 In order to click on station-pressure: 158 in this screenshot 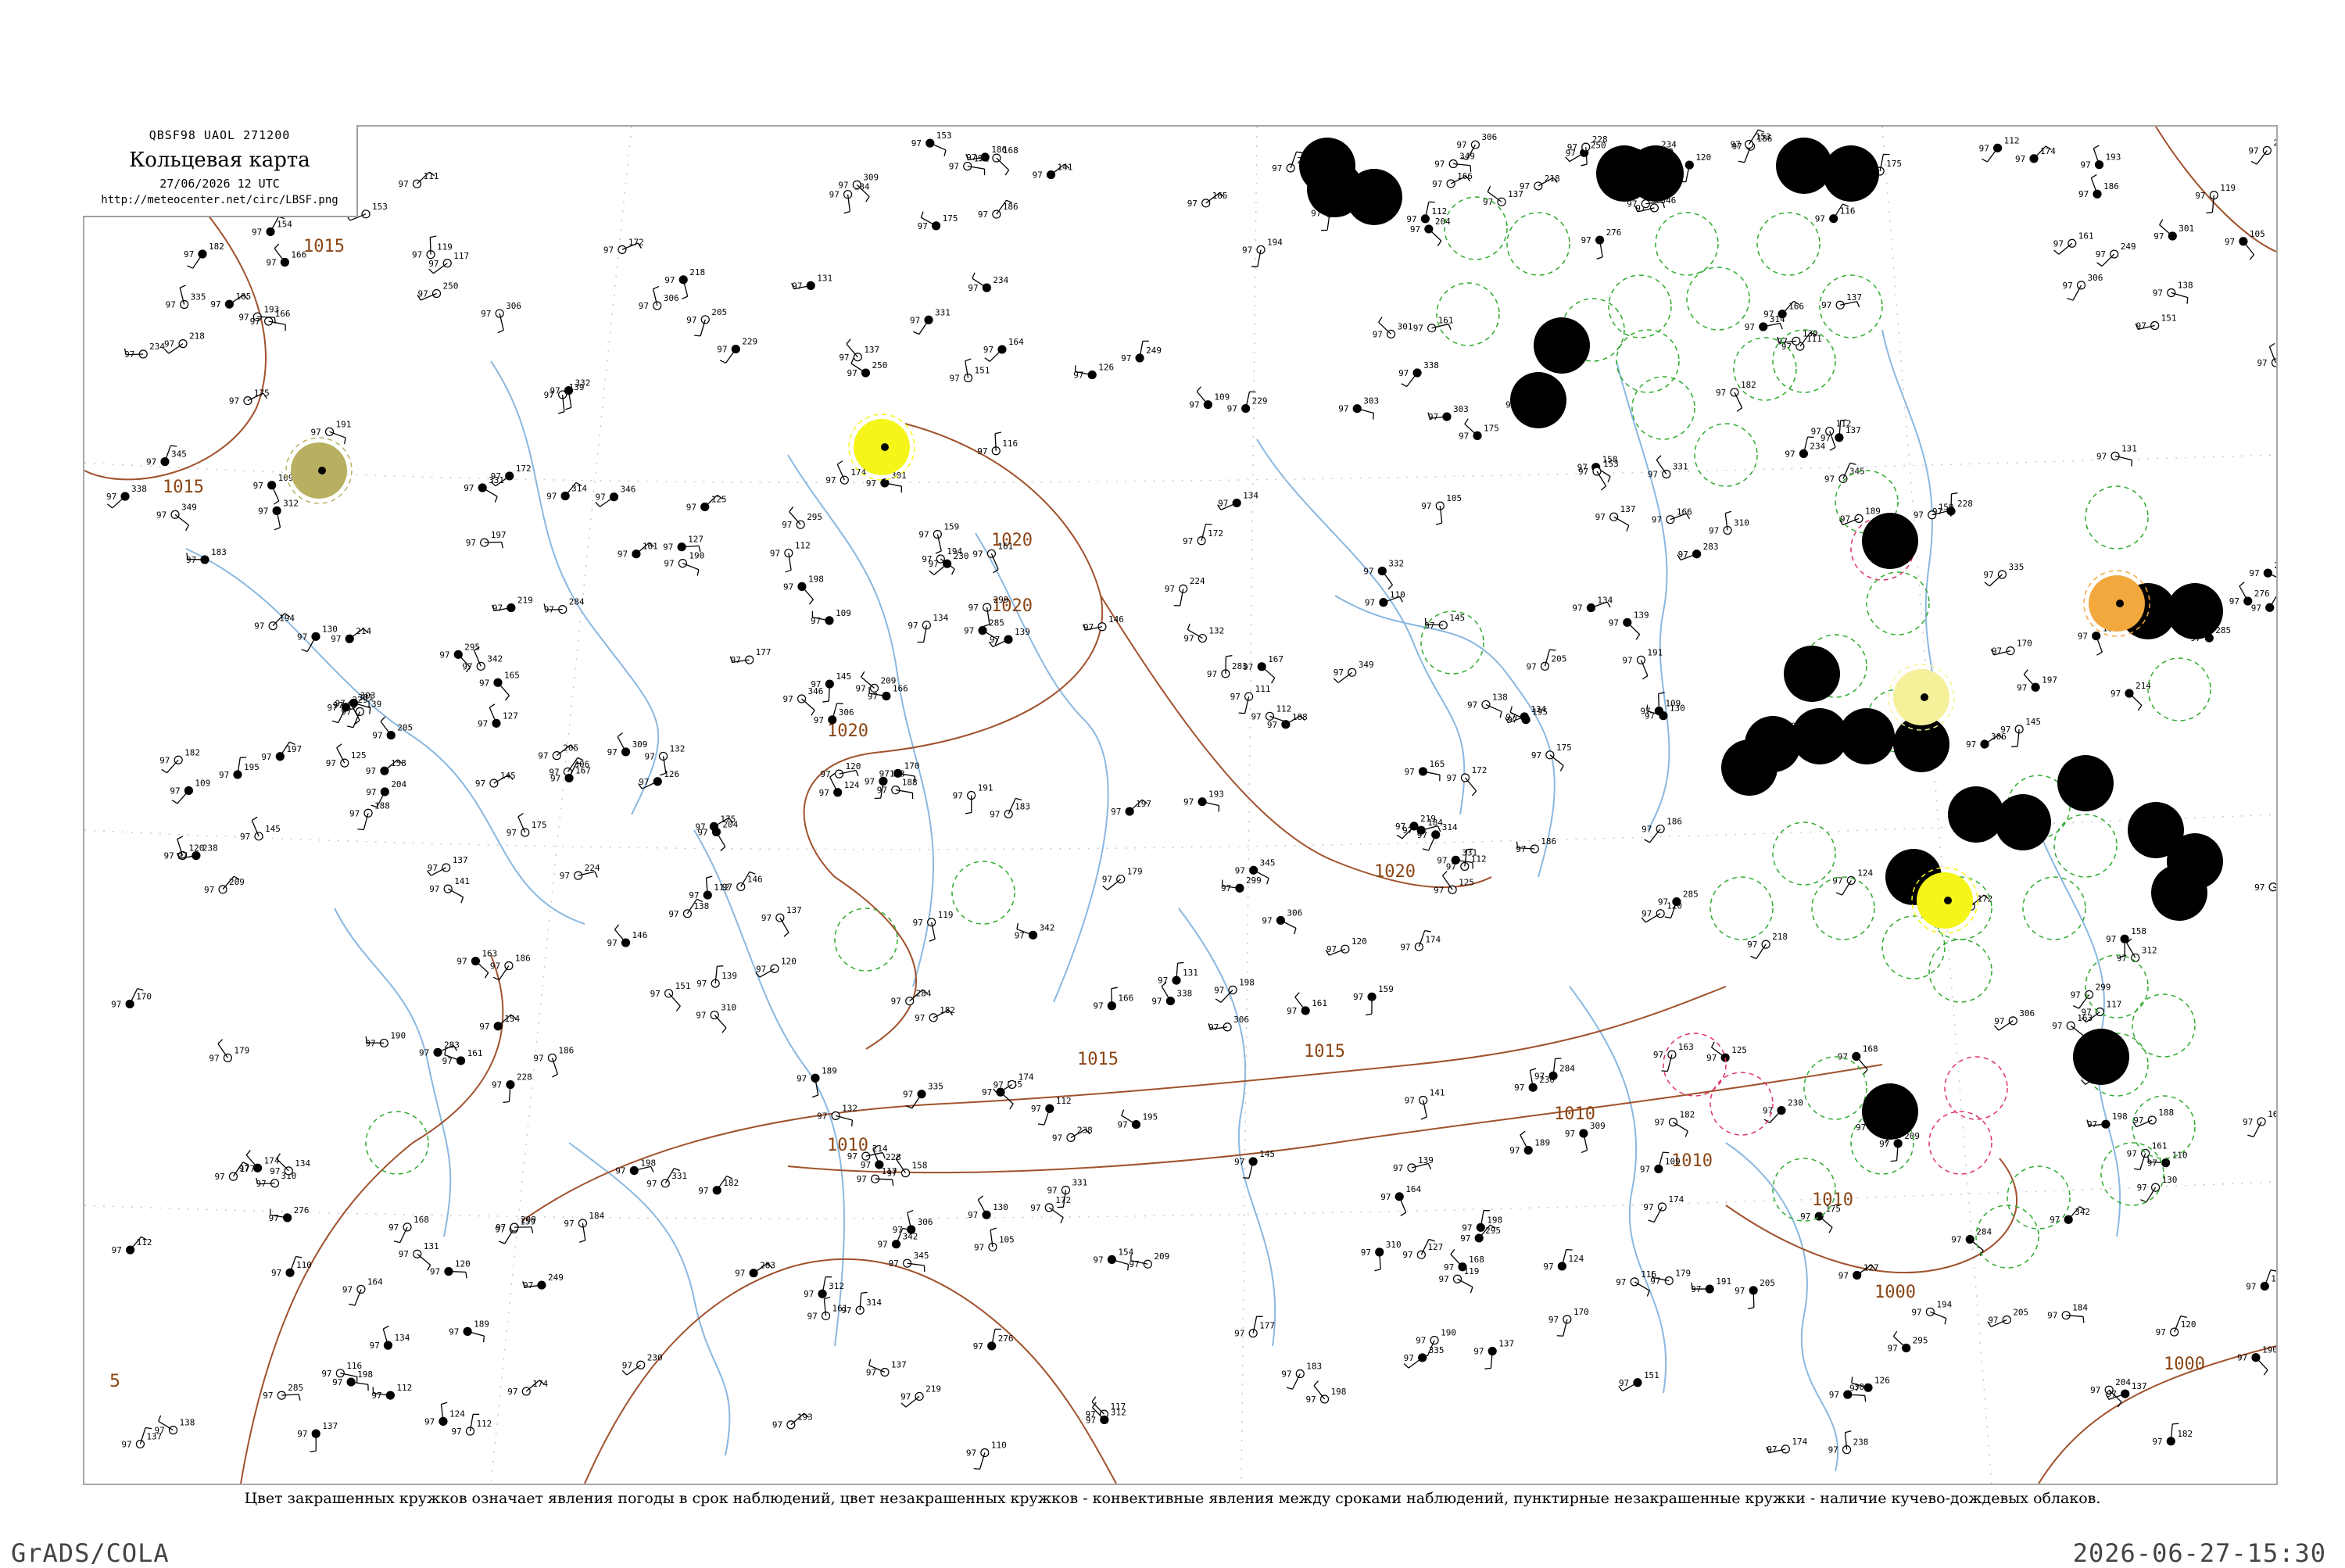, I will do `click(398, 763)`.